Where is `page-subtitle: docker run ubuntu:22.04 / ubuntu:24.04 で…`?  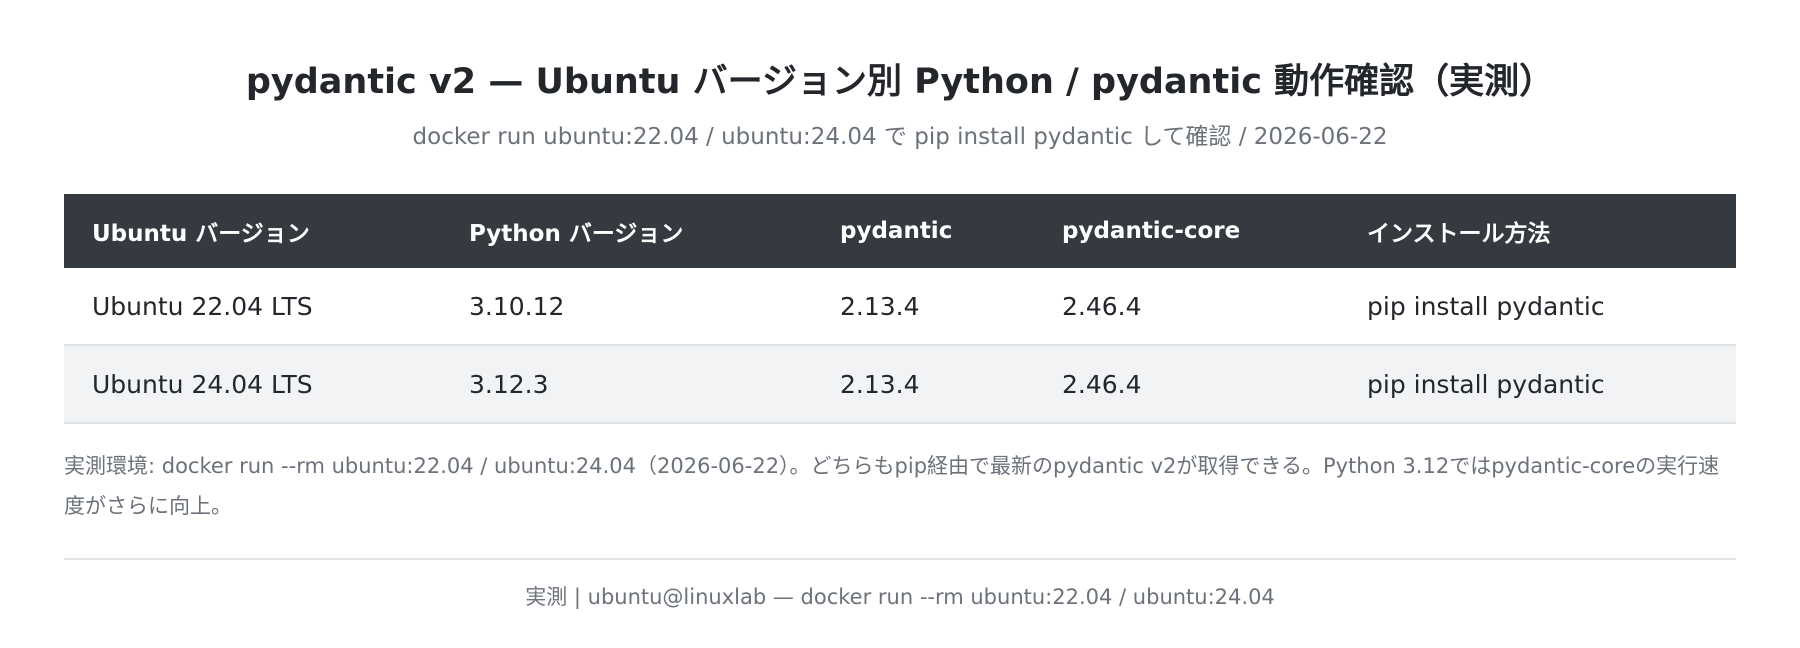 page-subtitle: docker run ubuntu:22.04 / ubuntu:24.04 で… is located at coordinates (900, 137).